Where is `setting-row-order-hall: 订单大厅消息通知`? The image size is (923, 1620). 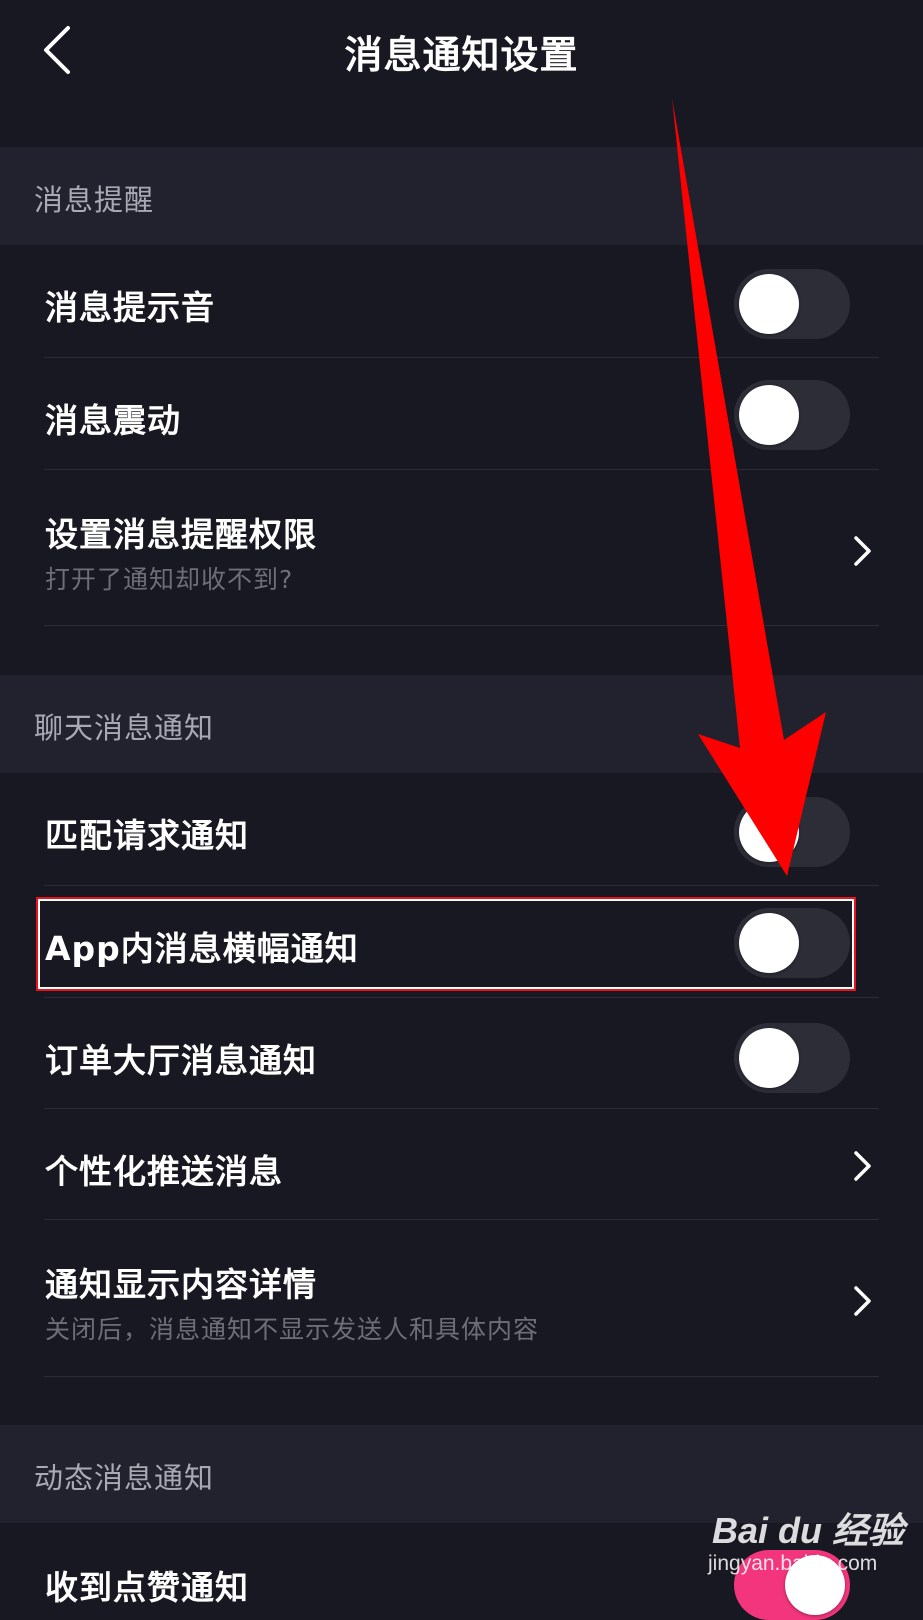
setting-row-order-hall: 订单大厅消息通知 is located at coordinates (461, 1053).